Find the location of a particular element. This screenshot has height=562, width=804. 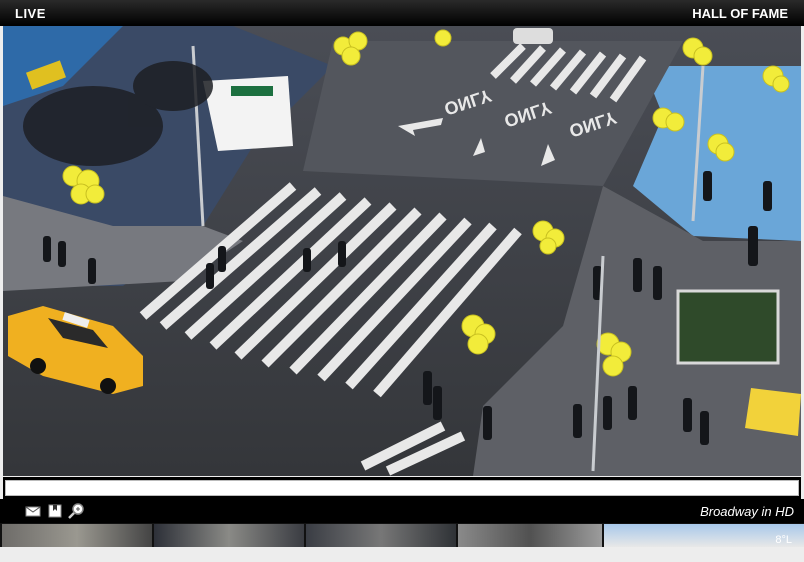

progress-bar is located at coordinates (402, 488).